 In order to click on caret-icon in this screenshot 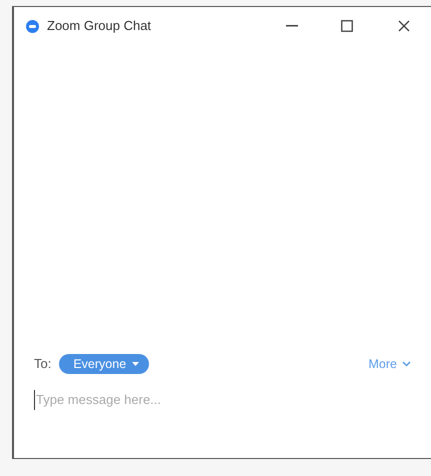, I will do `click(136, 364)`.